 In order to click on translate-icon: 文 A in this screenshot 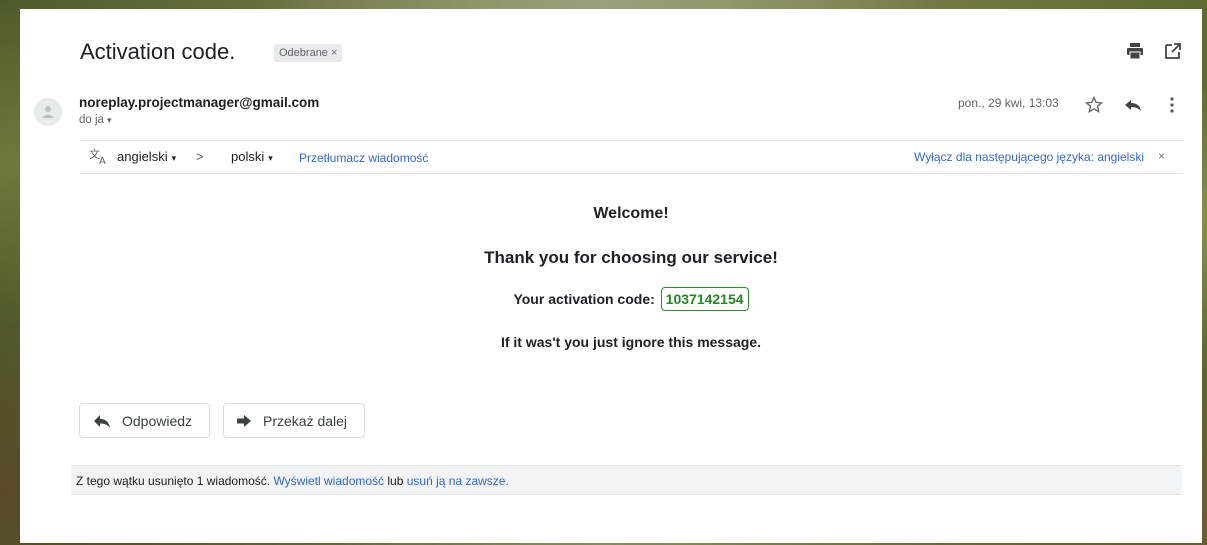, I will do `click(99, 157)`.